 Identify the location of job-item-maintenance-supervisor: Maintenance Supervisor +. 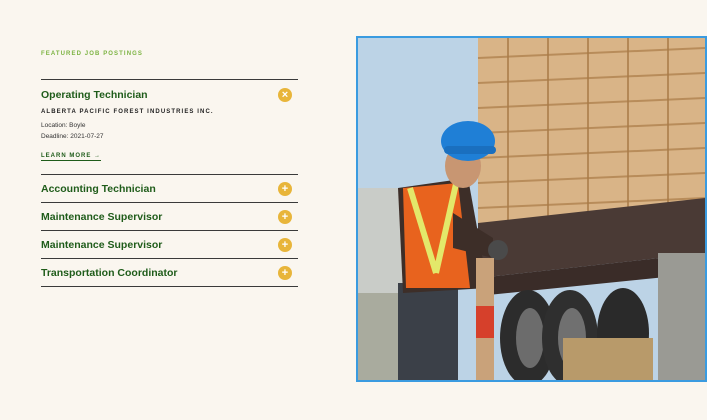
(169, 216).